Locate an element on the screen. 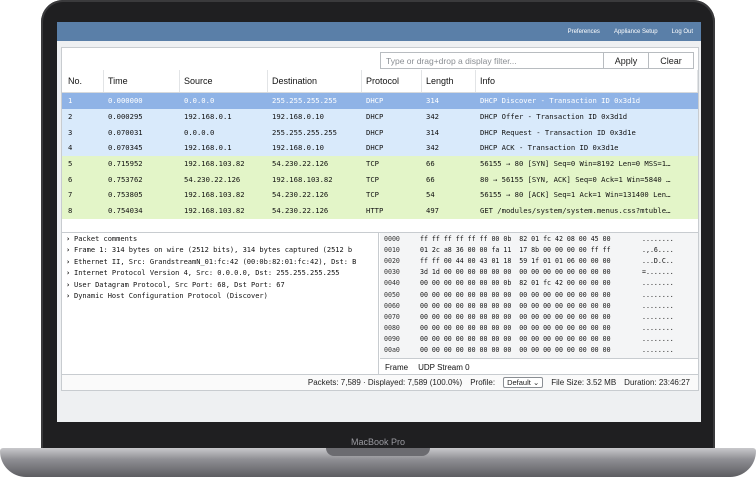 The height and width of the screenshot is (477, 756). packet-cell-len: 342 is located at coordinates (432, 117).